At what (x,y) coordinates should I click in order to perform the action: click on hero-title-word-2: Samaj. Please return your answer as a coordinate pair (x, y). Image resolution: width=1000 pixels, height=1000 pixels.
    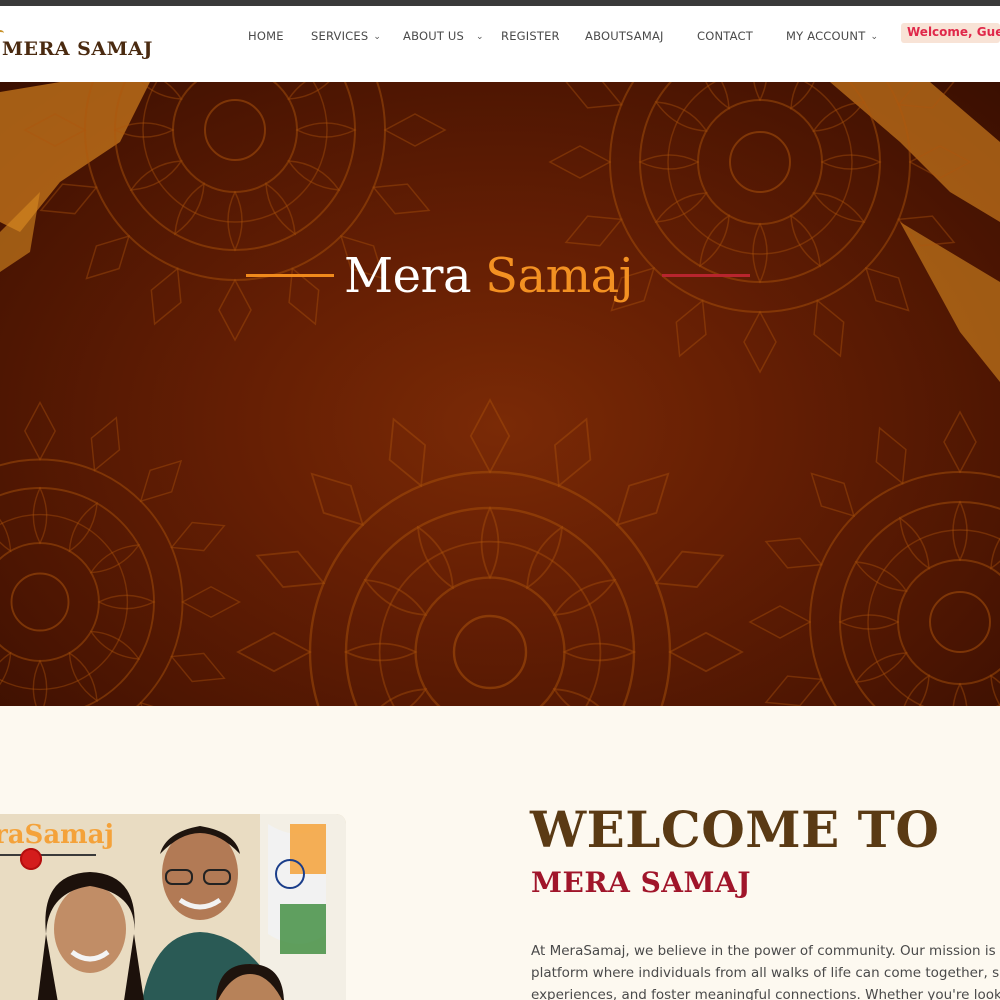
    Looking at the image, I should click on (559, 276).